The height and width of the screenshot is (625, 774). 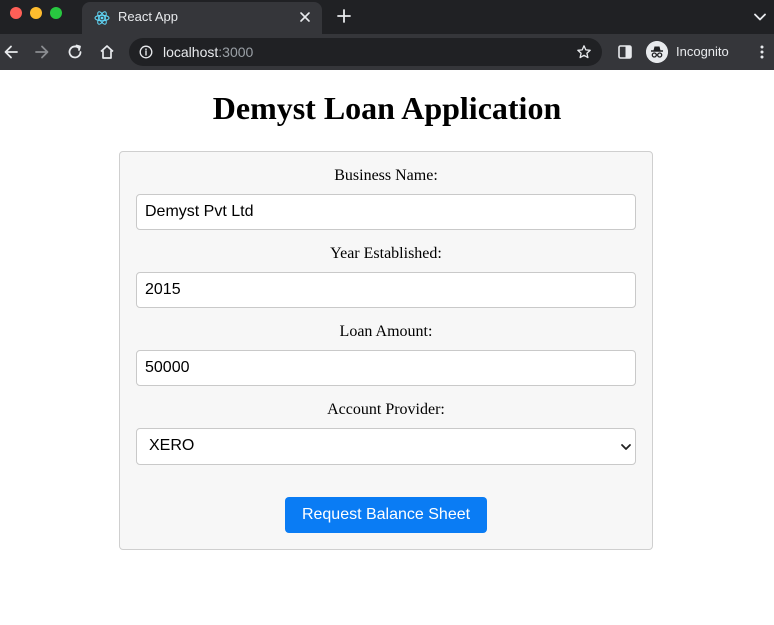 I want to click on url-text: localhost:3000, so click(x=208, y=52).